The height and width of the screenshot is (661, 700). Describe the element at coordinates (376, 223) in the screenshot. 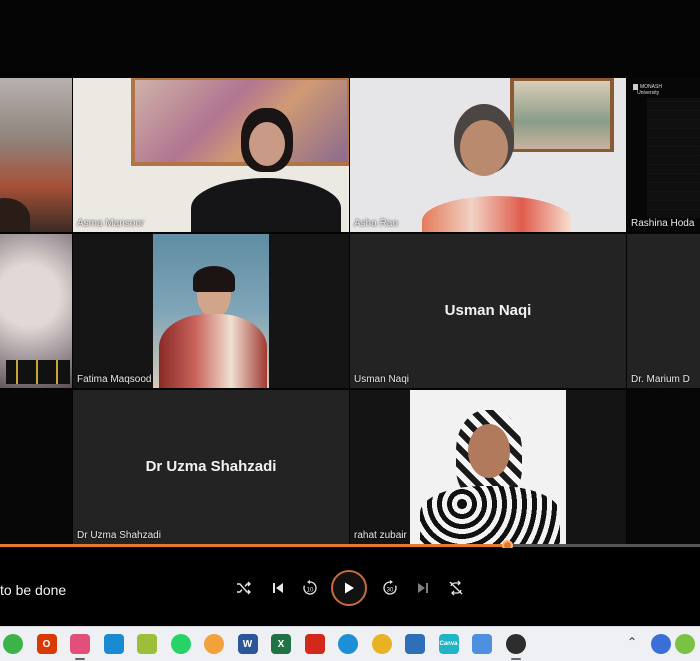

I see `participant-name: Asha Rao` at that location.